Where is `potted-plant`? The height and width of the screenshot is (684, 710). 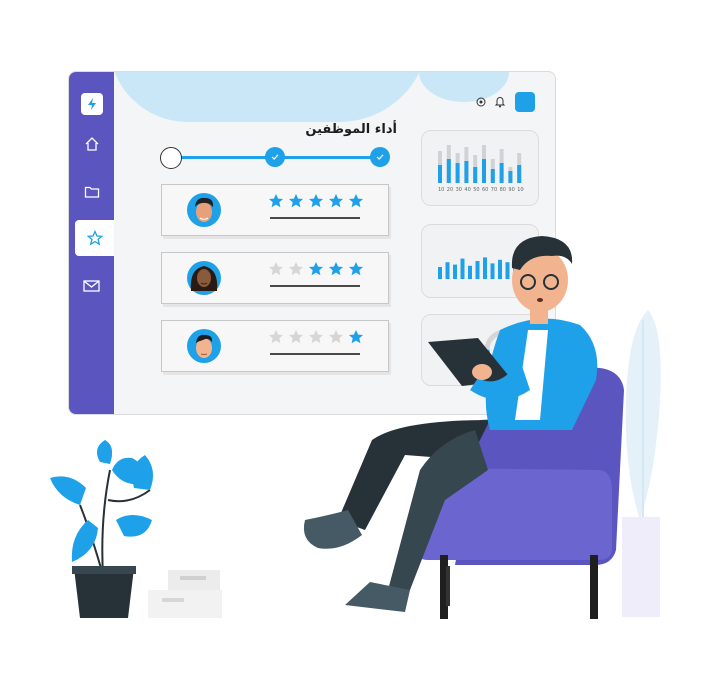 potted-plant is located at coordinates (102, 529).